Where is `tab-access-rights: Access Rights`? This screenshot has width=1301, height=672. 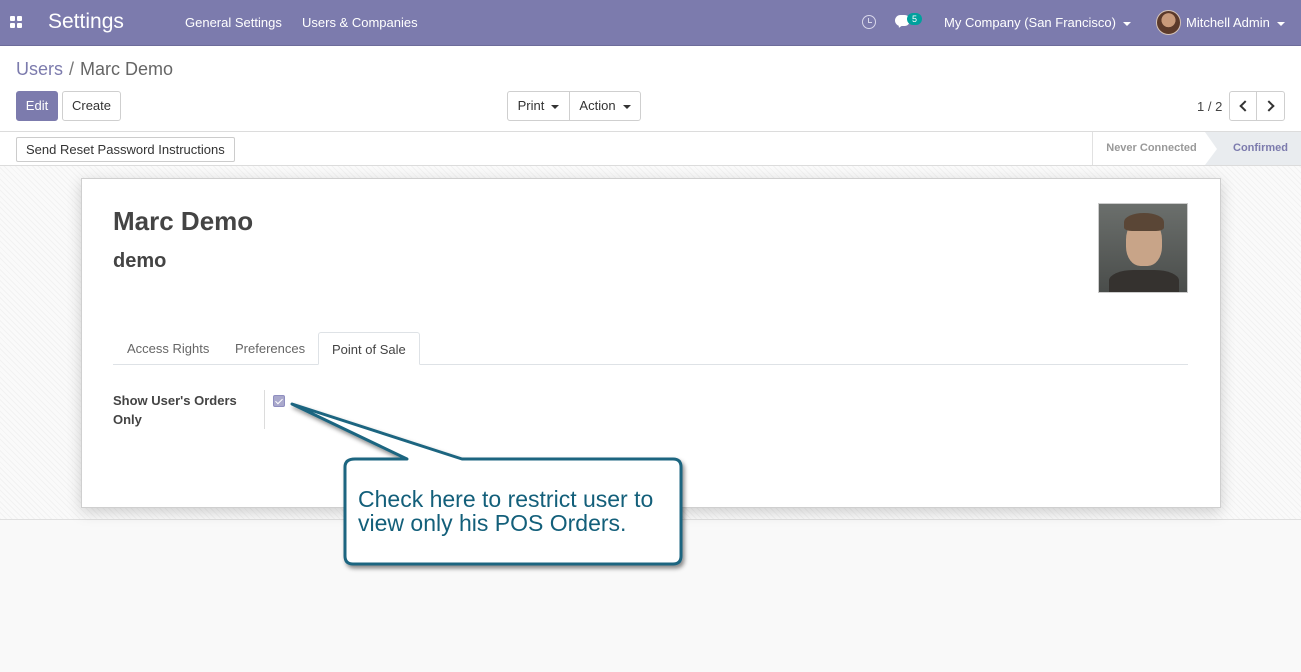 tab-access-rights: Access Rights is located at coordinates (168, 348).